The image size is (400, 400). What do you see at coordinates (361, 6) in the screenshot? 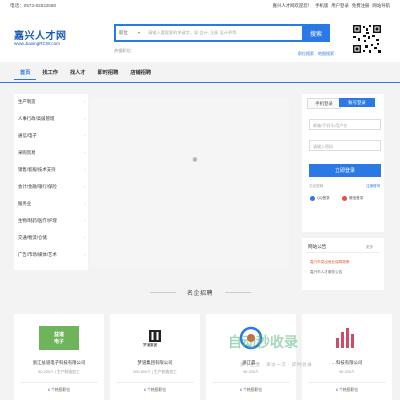
I see `register-link: 免费注册` at bounding box center [361, 6].